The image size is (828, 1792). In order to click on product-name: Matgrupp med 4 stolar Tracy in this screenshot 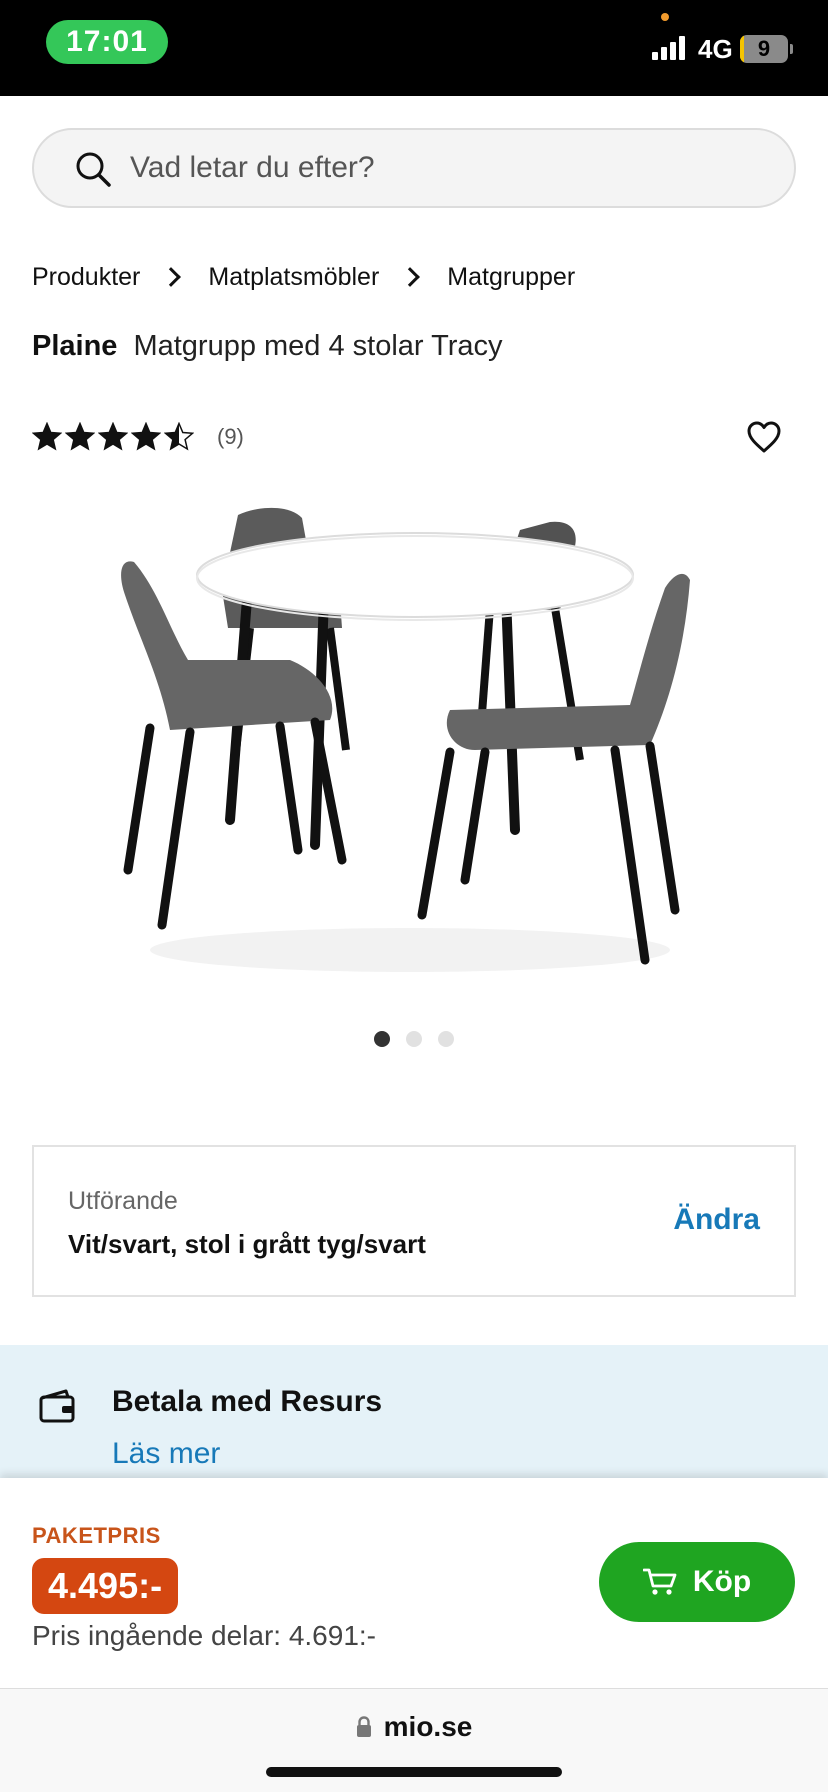, I will do `click(318, 346)`.